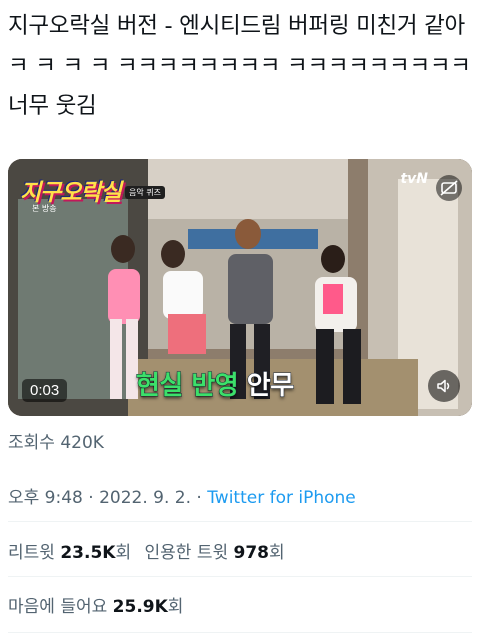  I want to click on caption-green-text: 현실 반영, so click(187, 386).